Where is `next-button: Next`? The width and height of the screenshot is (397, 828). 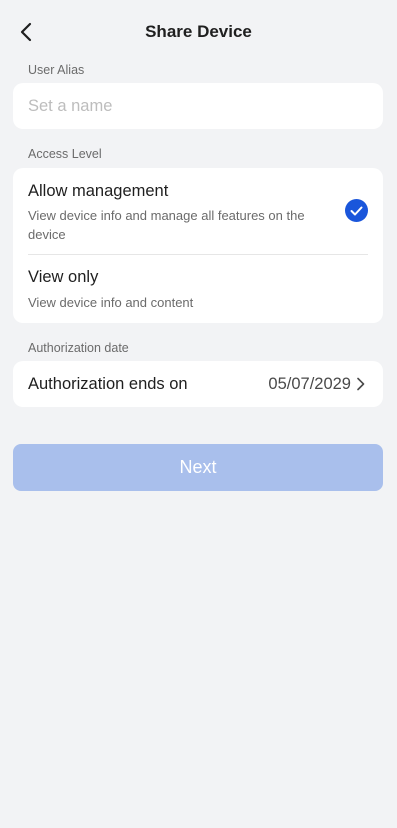
next-button: Next is located at coordinates (198, 467).